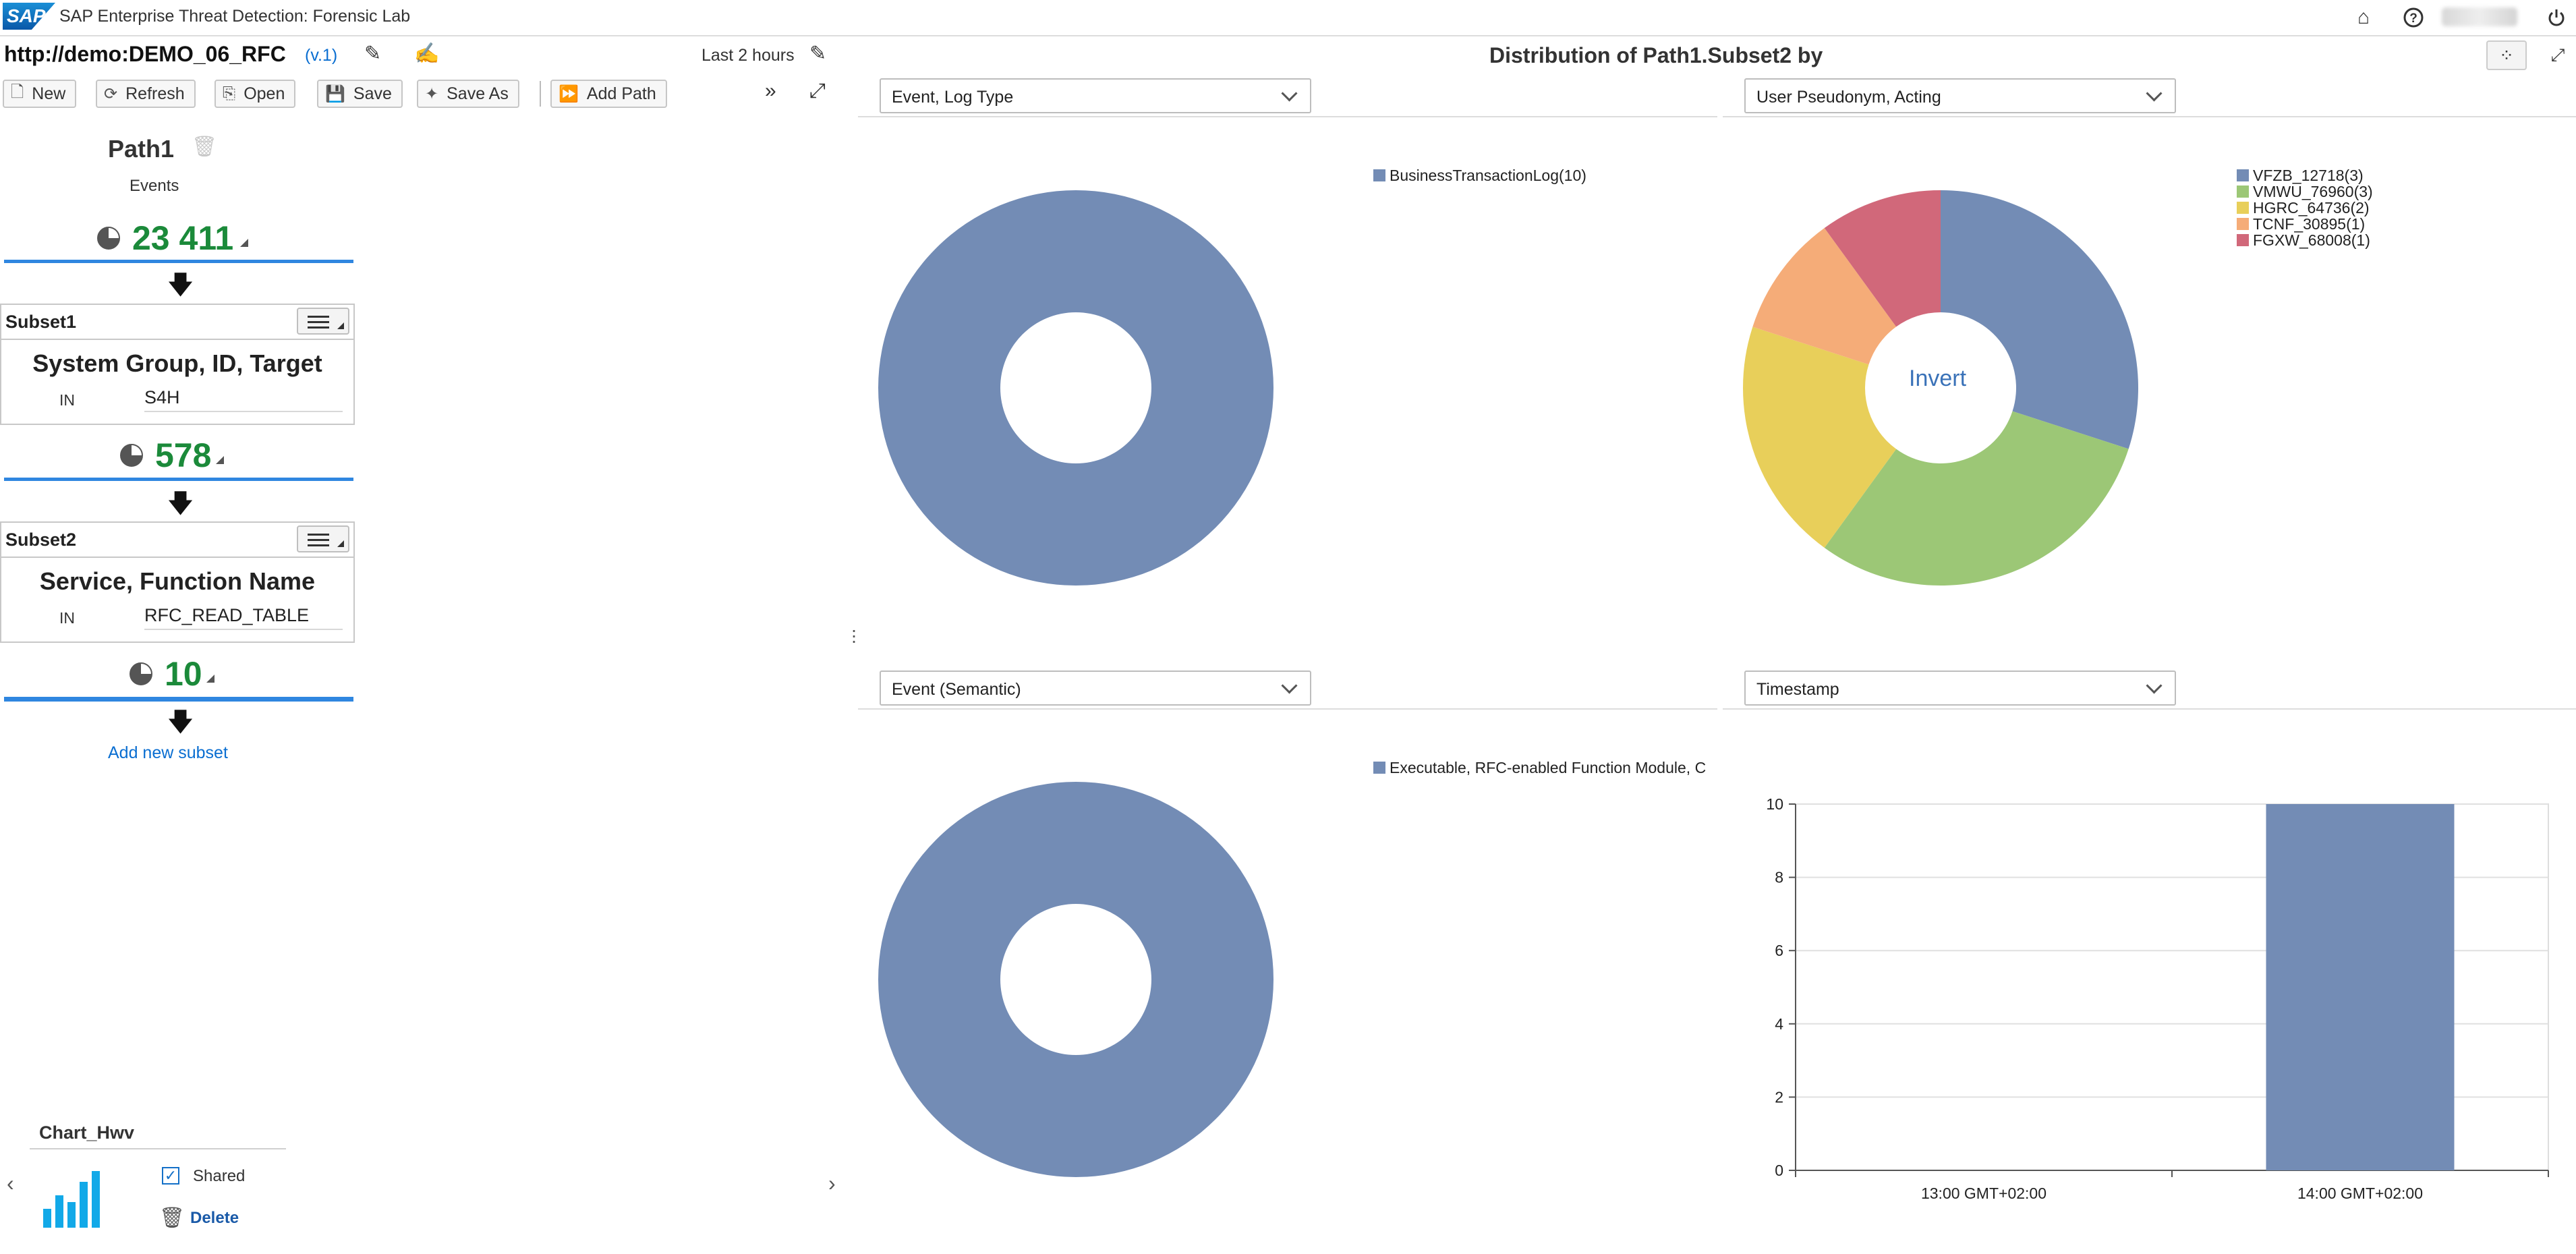  I want to click on invert-button: Invert, so click(1937, 379).